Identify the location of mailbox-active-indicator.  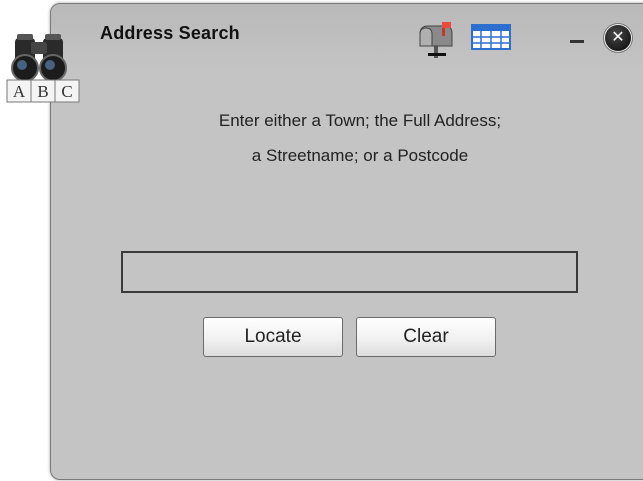
(437, 54).